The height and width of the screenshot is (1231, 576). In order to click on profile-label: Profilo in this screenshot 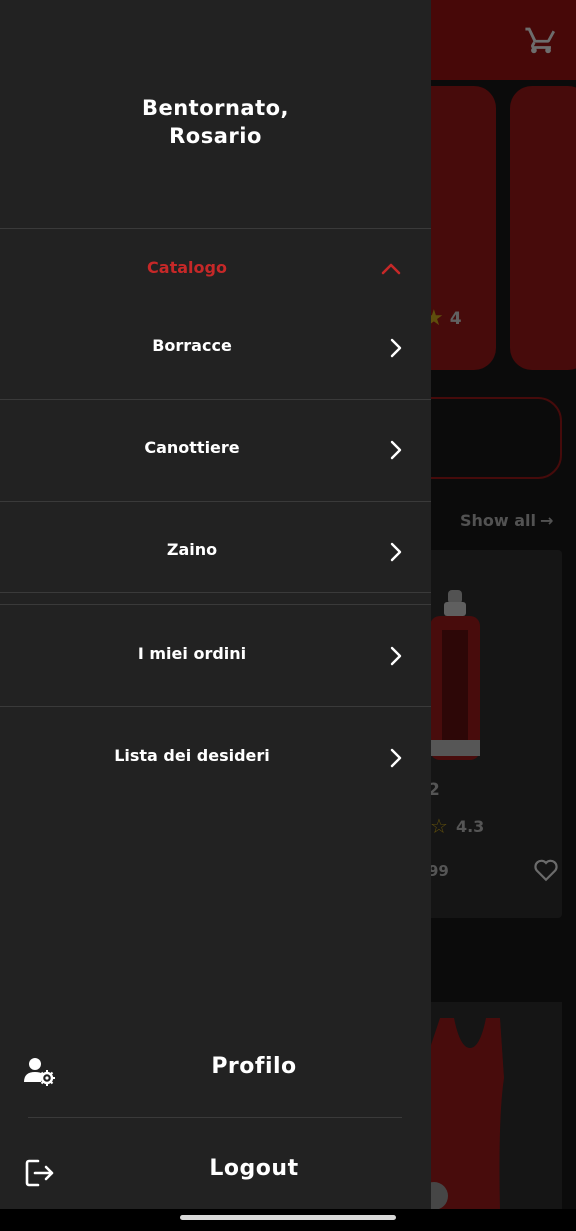, I will do `click(254, 1066)`.